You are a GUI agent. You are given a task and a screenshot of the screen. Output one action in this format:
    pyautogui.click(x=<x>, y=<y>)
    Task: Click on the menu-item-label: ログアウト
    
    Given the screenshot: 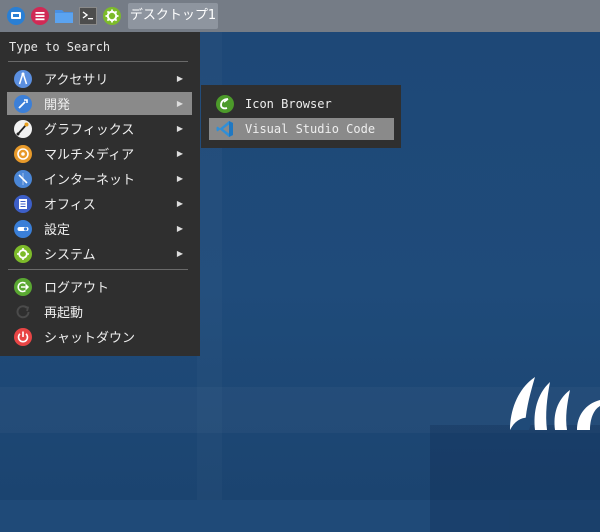 What is the action you would take?
    pyautogui.click(x=77, y=288)
    